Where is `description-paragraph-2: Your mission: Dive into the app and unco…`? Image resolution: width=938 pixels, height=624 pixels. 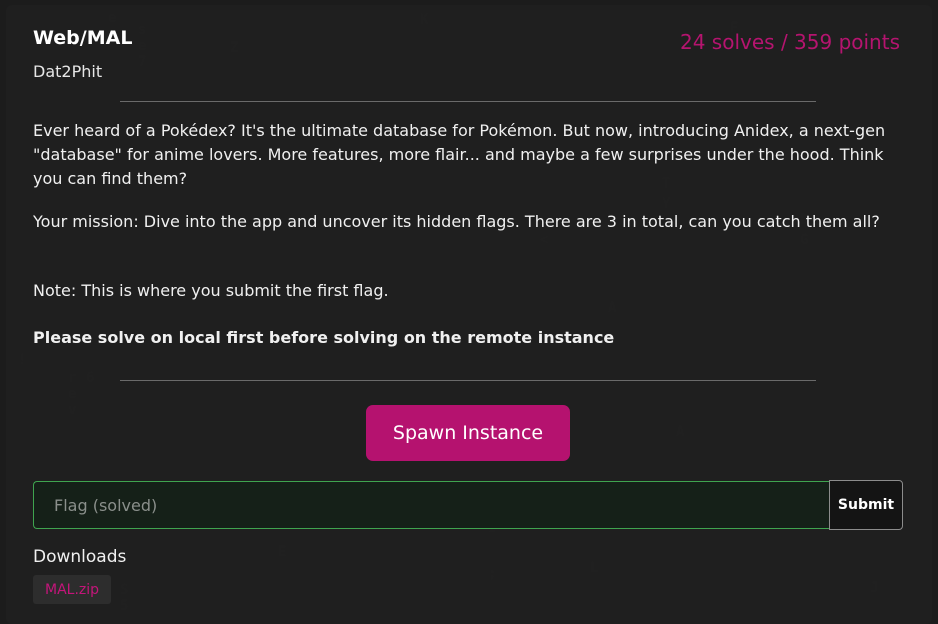 description-paragraph-2: Your mission: Dive into the app and unco… is located at coordinates (456, 221).